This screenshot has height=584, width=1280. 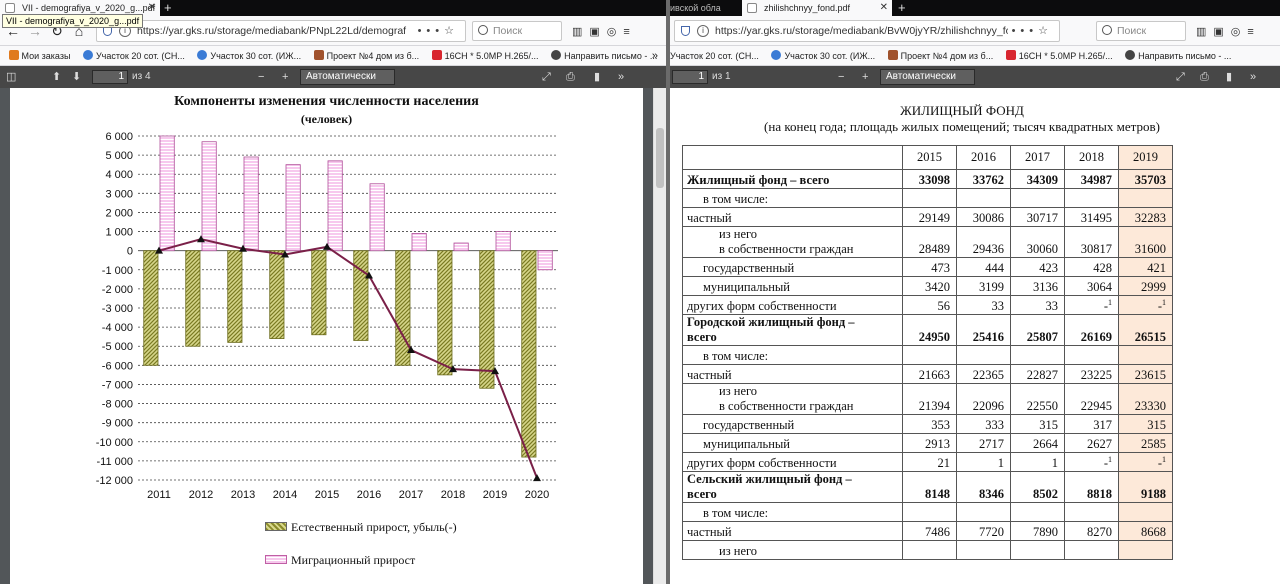 I want to click on table-cell: -1, so click(x=1091, y=462).